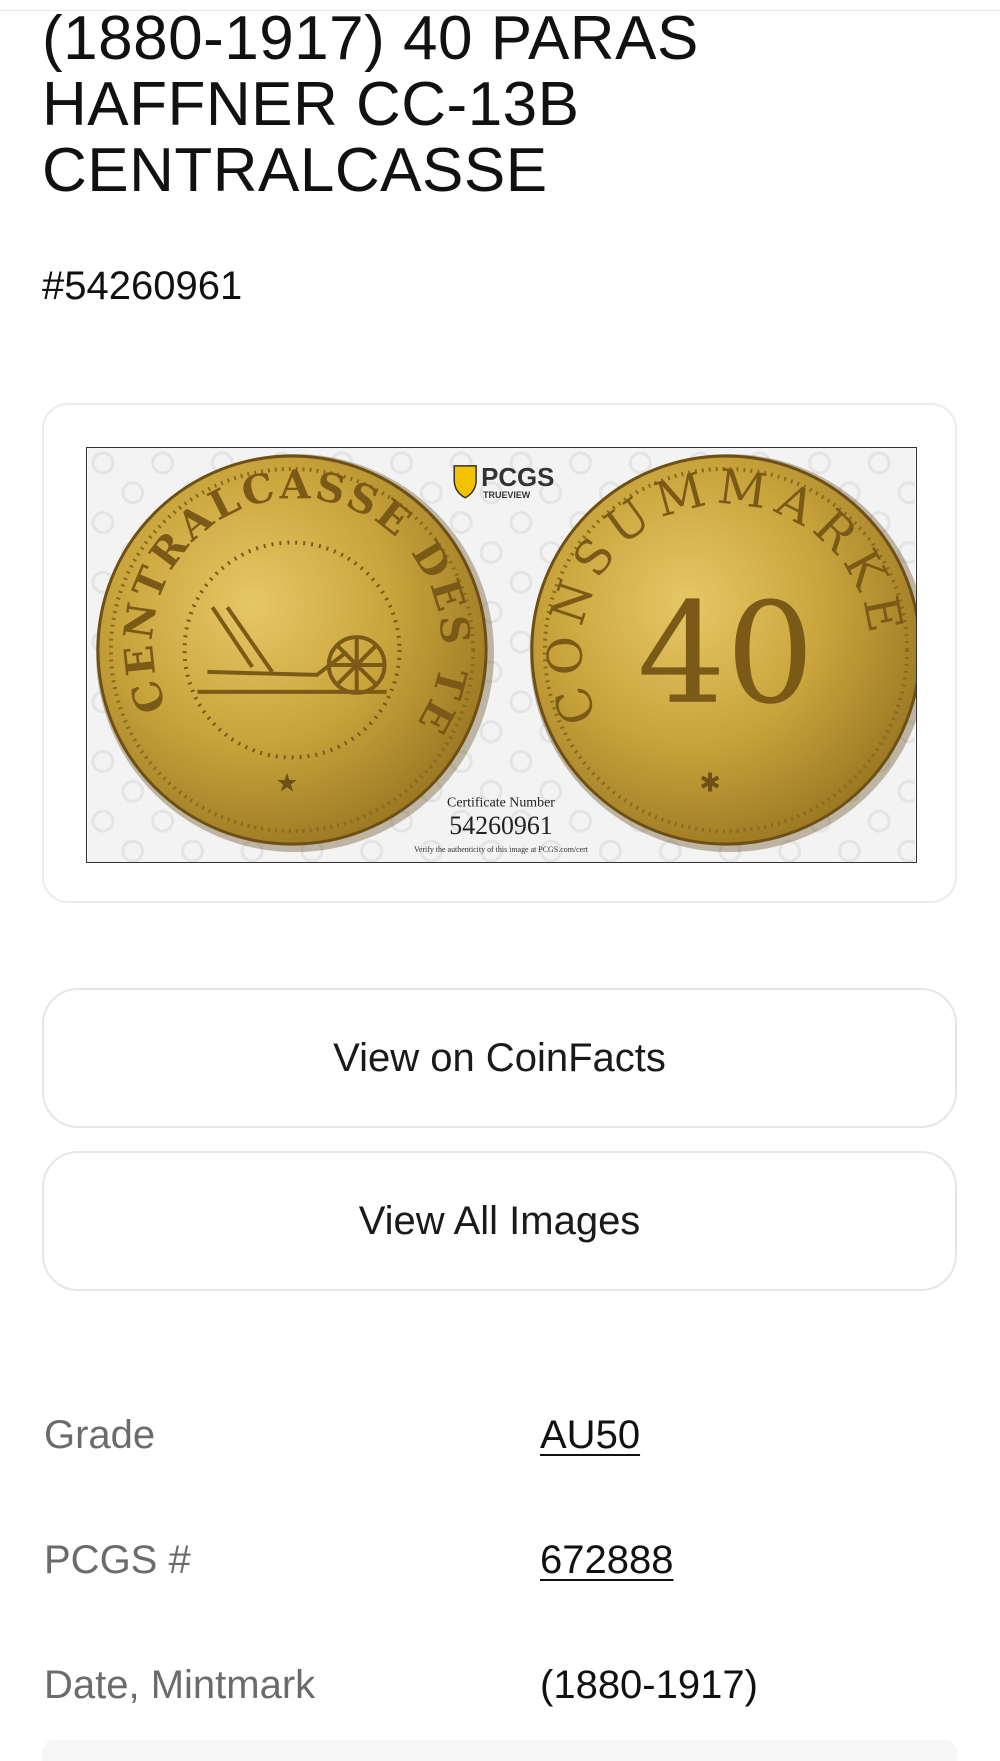 This screenshot has height=1761, width=1000. What do you see at coordinates (117, 1560) in the screenshot?
I see `pcgs-number-label: PCGS #` at bounding box center [117, 1560].